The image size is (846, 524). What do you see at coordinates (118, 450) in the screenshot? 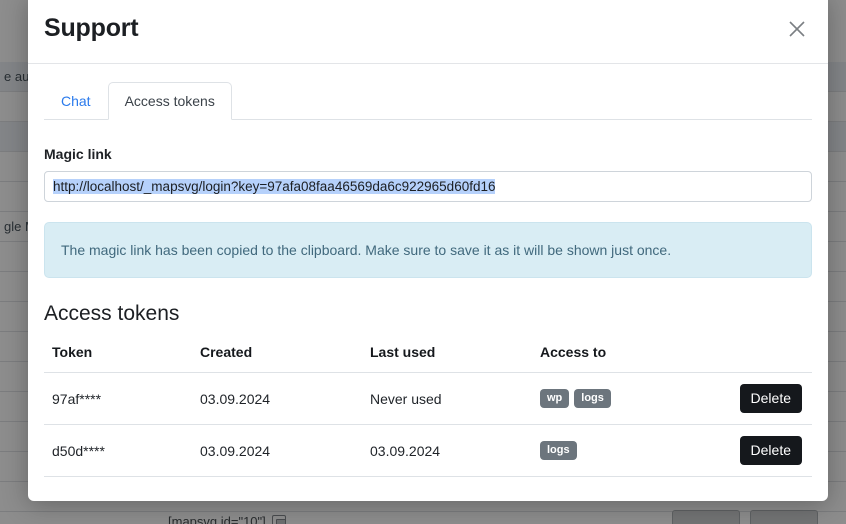
I see `cell-token: d50d****` at bounding box center [118, 450].